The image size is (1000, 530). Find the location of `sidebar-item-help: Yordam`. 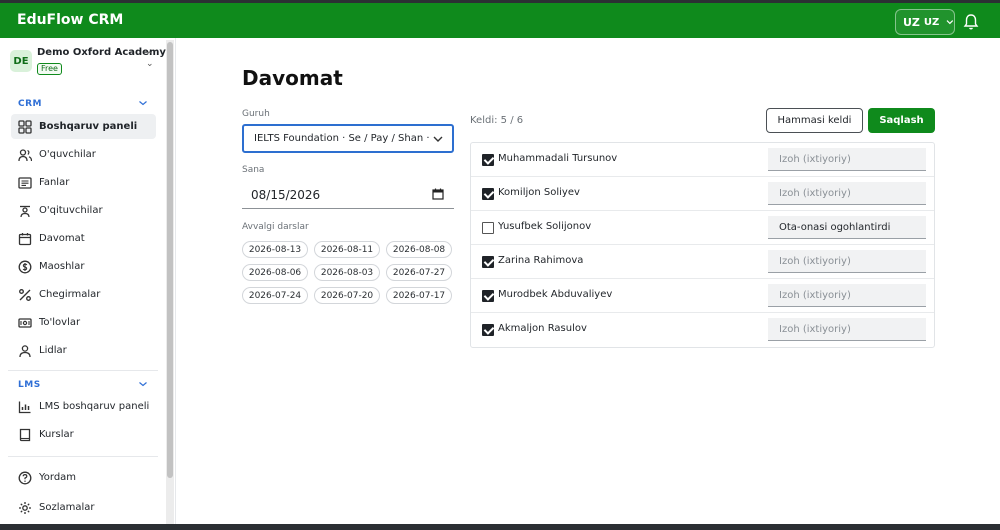

sidebar-item-help: Yordam is located at coordinates (83, 477).